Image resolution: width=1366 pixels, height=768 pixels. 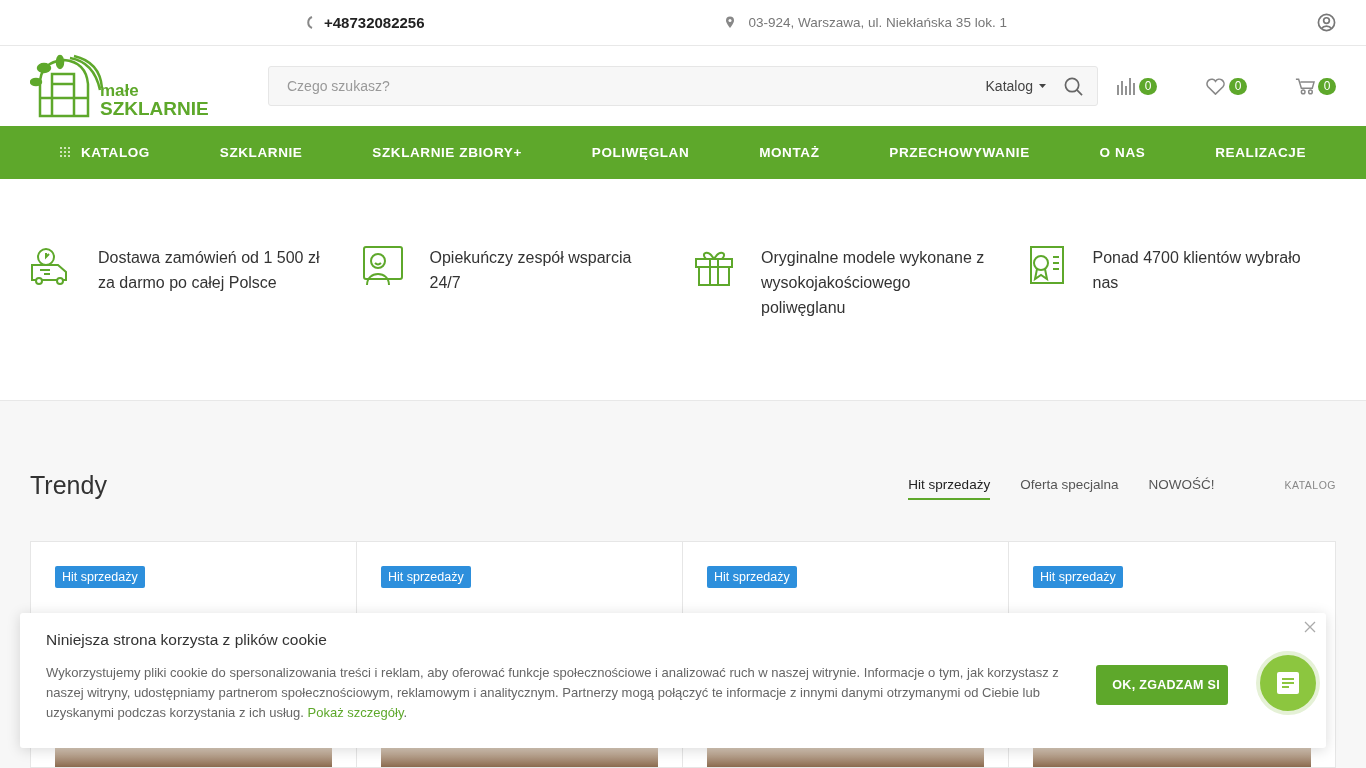 What do you see at coordinates (553, 693) in the screenshot?
I see `cookie-text: Wykorzystujemy pliki cookie do spersonalizowania treści i reklam, aby oferować funkcje społecznościowe i analizować ruch w naszej witrynie. Informacje o tym, jak korzystasz z naszej witryny, udostępniamy partnerom społecznościowym, reklamowym i analitycznym. Partnerzy mogą połączyć te informacje z innymi danymi otrzymanymi od Ciebie lub uzyskanymi podczas korzystania z ich usług. Pokaż szczegóły.` at bounding box center [553, 693].